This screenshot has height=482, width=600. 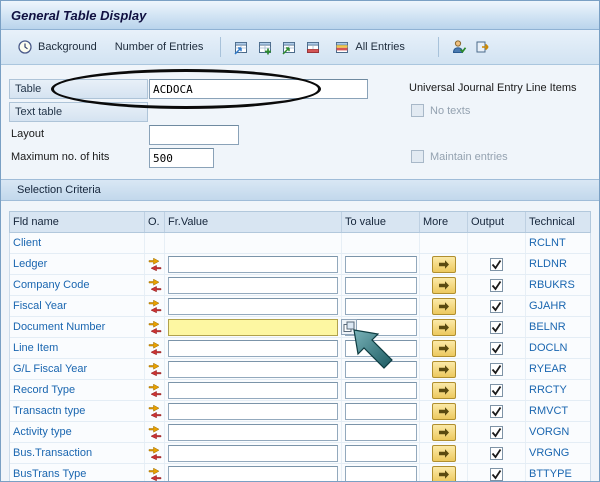 I want to click on column-header: Technical, so click(x=552, y=222).